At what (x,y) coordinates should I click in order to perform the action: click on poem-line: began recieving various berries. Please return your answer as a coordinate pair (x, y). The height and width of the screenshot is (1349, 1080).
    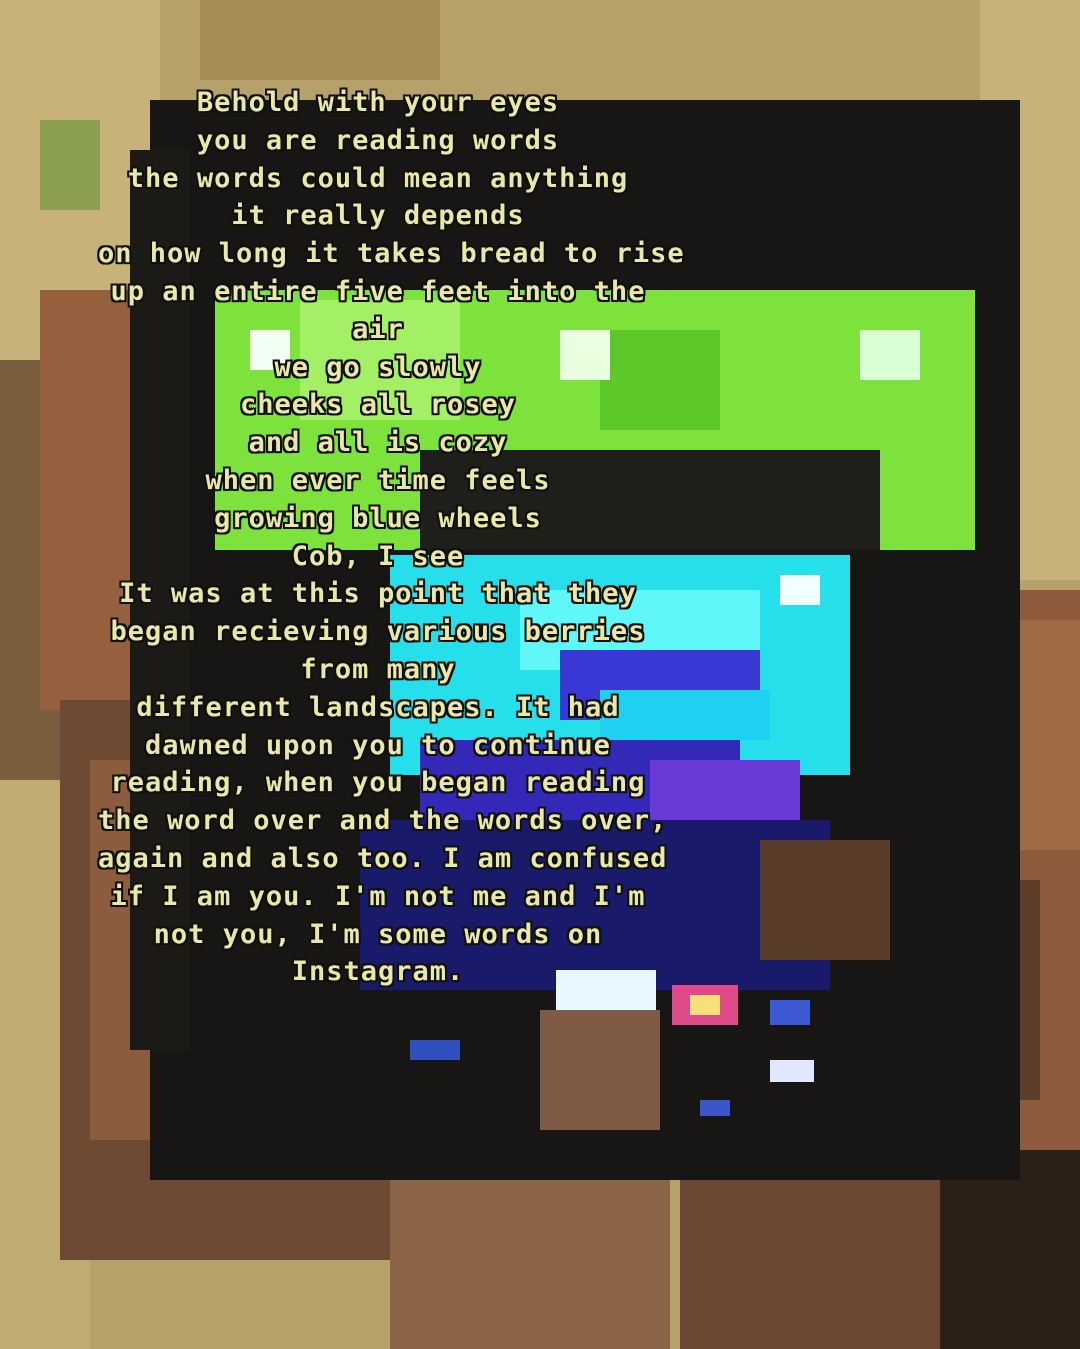
    Looking at the image, I should click on (378, 632).